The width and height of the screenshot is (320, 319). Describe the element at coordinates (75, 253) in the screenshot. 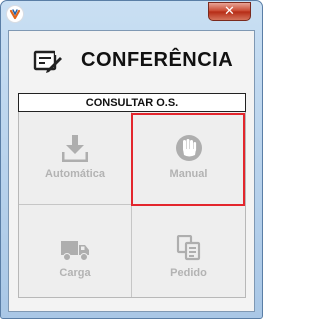

I see `truck-icon` at that location.